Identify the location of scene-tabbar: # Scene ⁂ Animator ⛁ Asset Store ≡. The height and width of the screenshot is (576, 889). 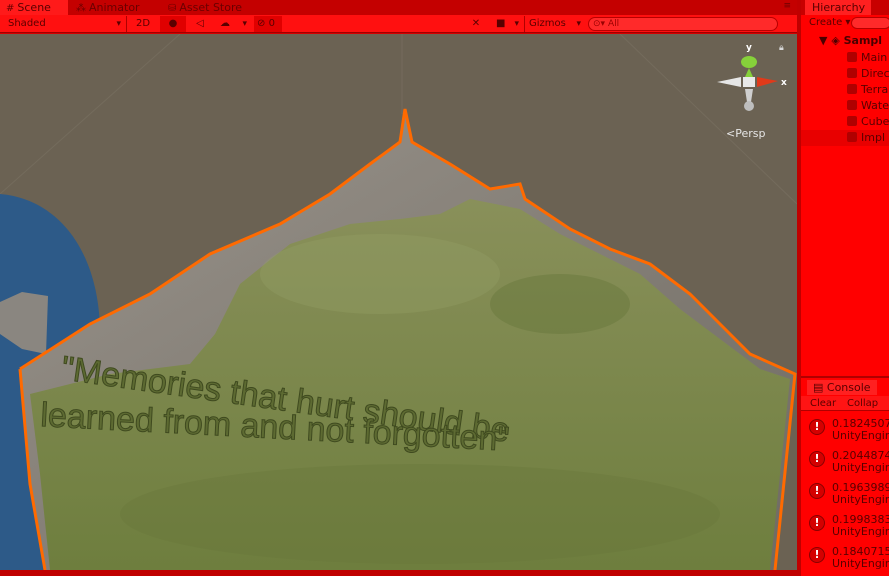
(398, 7).